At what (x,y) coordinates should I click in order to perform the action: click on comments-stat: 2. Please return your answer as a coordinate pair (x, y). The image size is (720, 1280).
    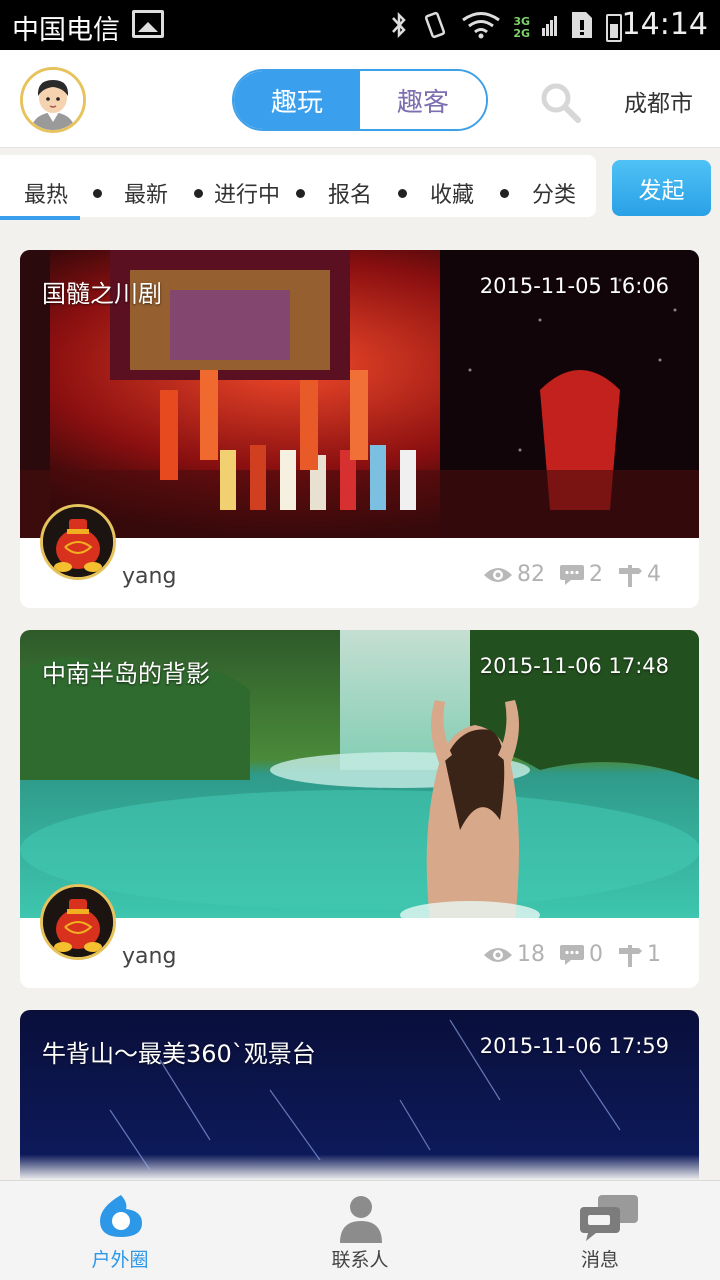
    Looking at the image, I should click on (581, 574).